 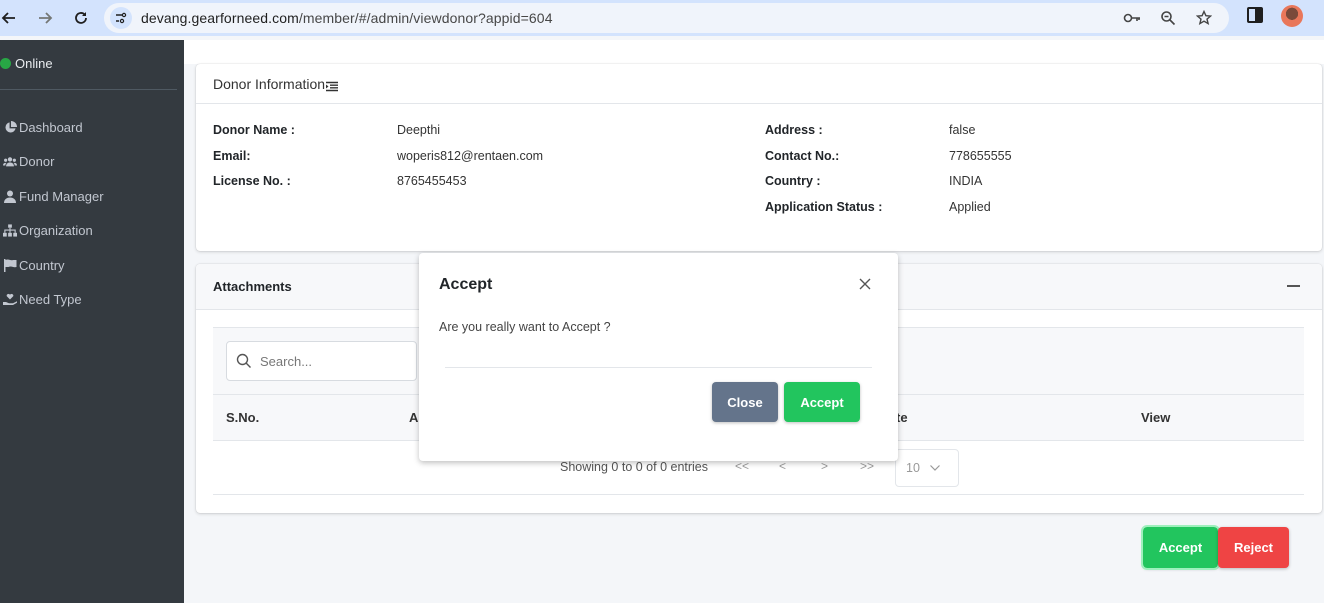 I want to click on collapse-icon, so click(x=1293, y=286).